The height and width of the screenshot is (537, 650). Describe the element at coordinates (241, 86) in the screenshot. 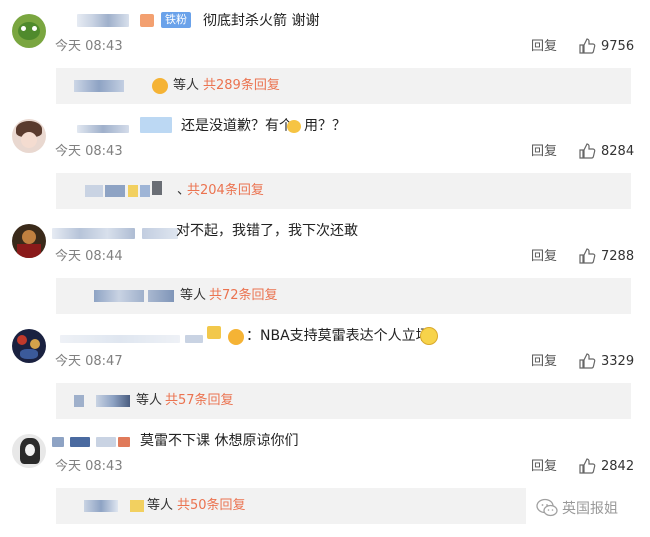

I see `replies-link: 共289条回复` at that location.